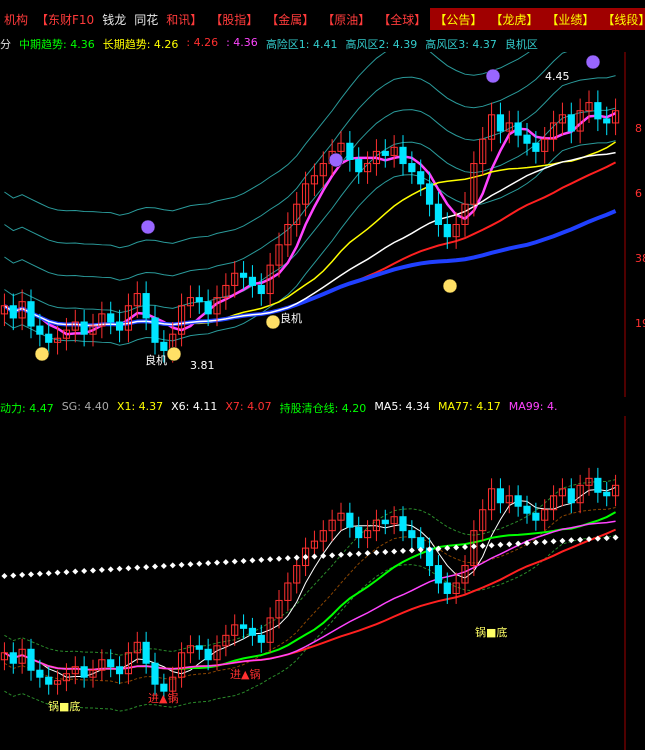 This screenshot has height=750, width=645. What do you see at coordinates (621, 19) in the screenshot?
I see `menu-item-12: 【线段】` at bounding box center [621, 19].